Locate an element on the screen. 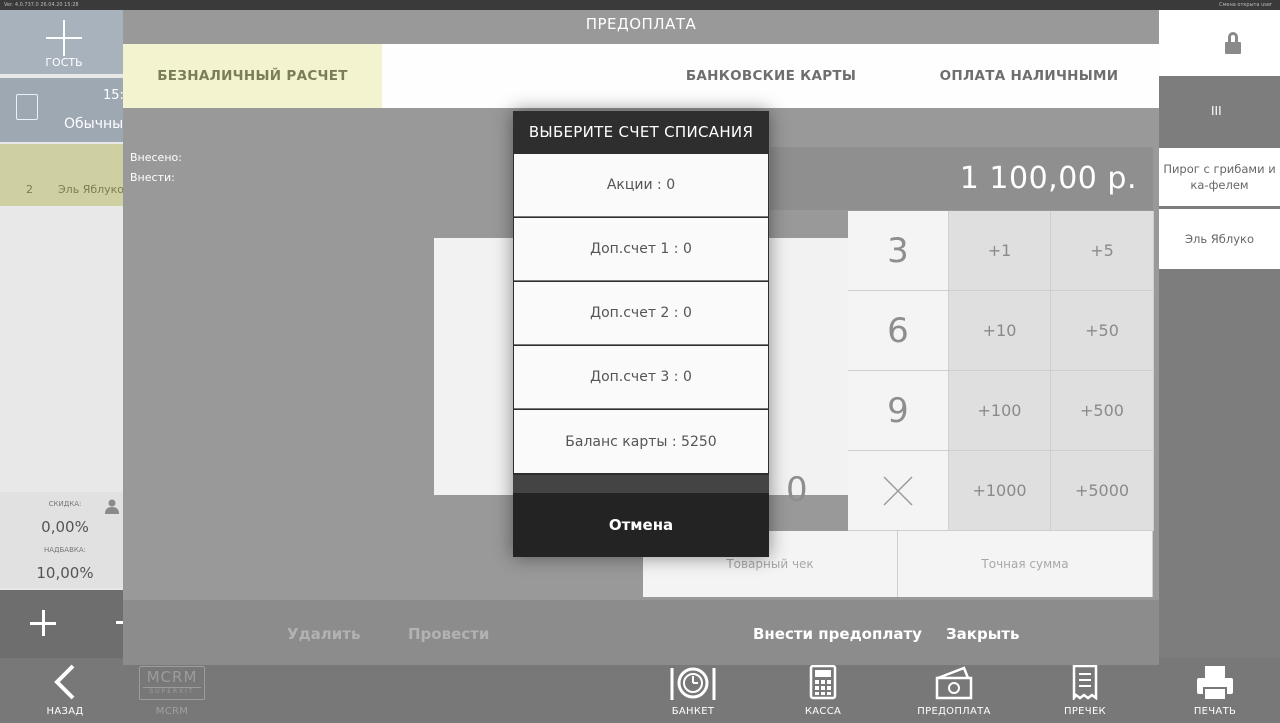  lock-icon-body is located at coordinates (1233, 48).